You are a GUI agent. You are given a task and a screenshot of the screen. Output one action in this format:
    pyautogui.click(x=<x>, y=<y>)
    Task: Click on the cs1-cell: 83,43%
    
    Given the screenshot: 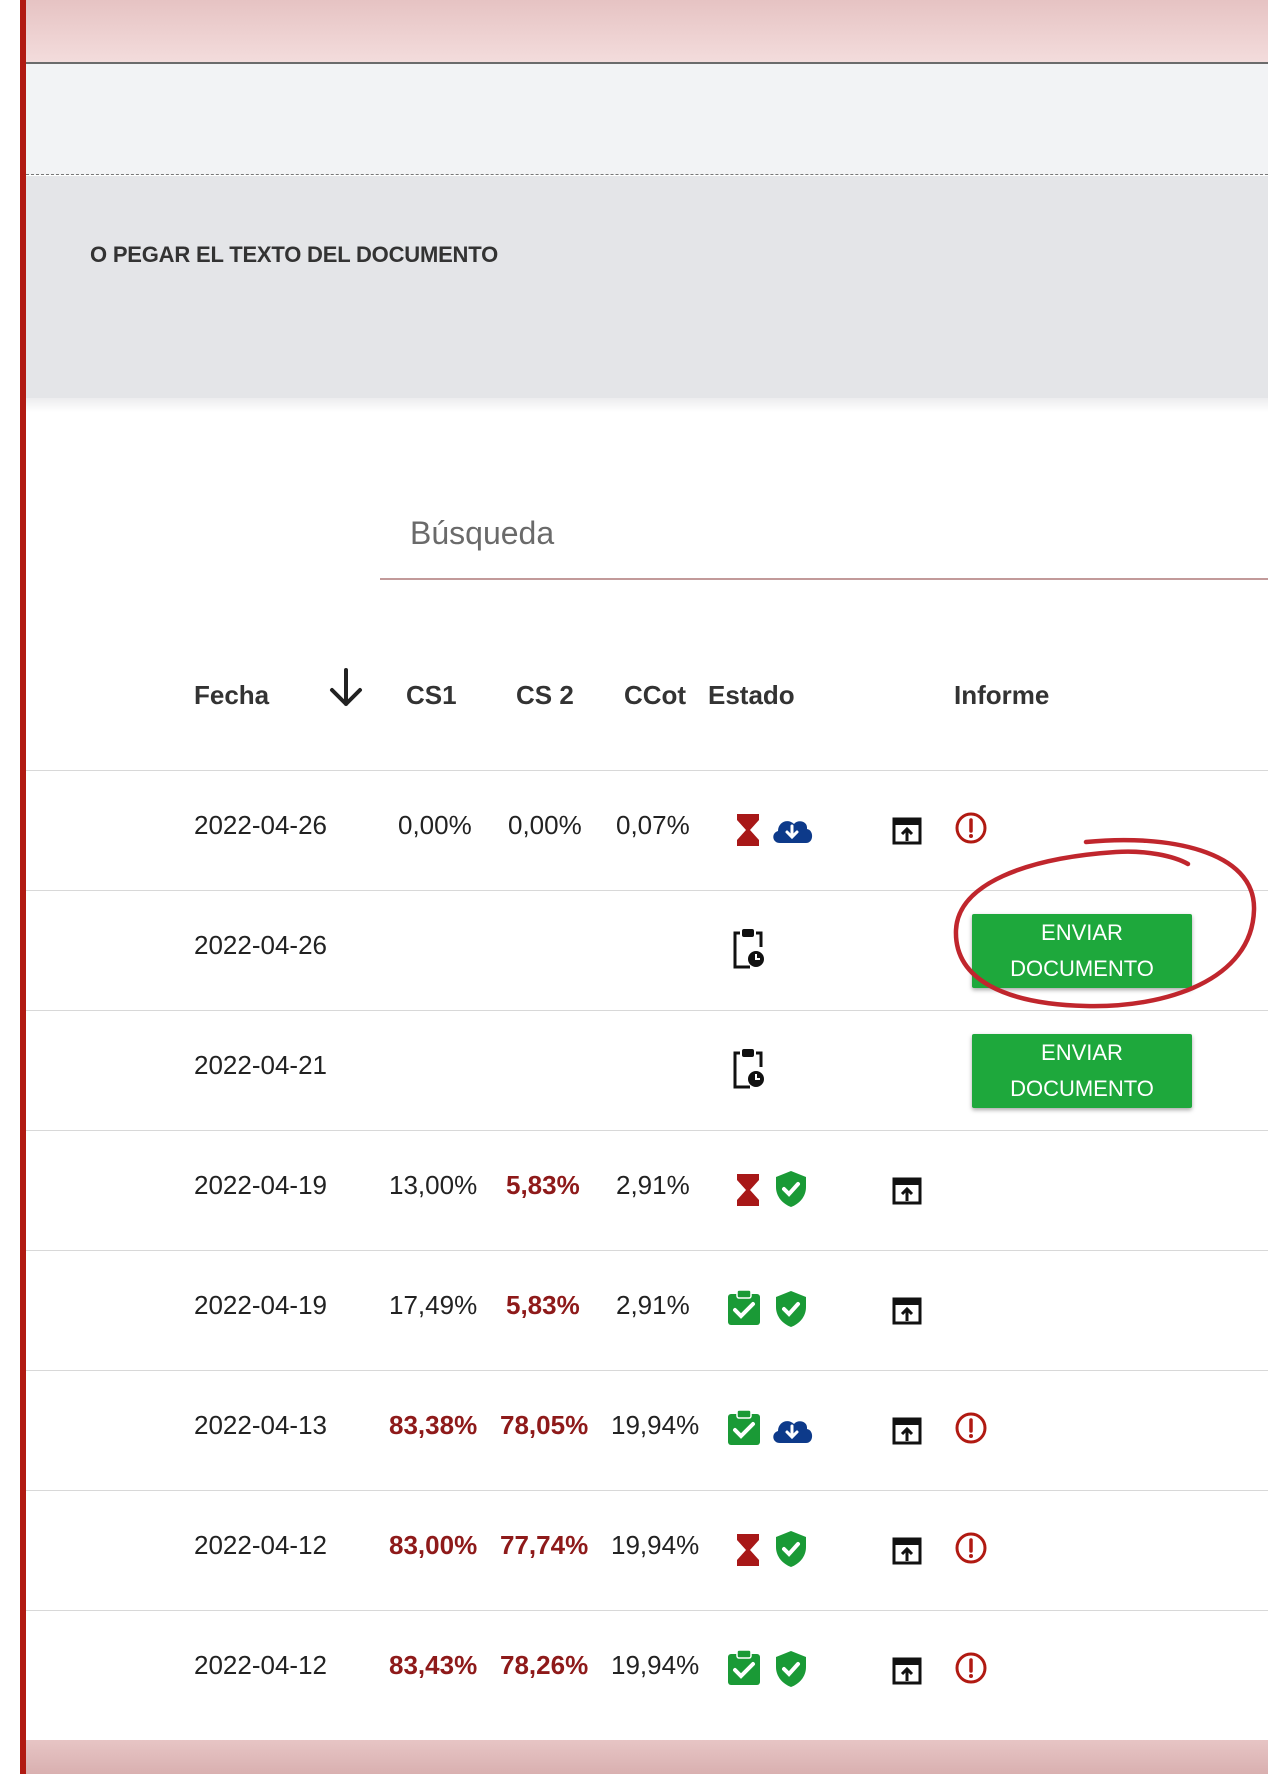 What is the action you would take?
    pyautogui.click(x=433, y=1665)
    